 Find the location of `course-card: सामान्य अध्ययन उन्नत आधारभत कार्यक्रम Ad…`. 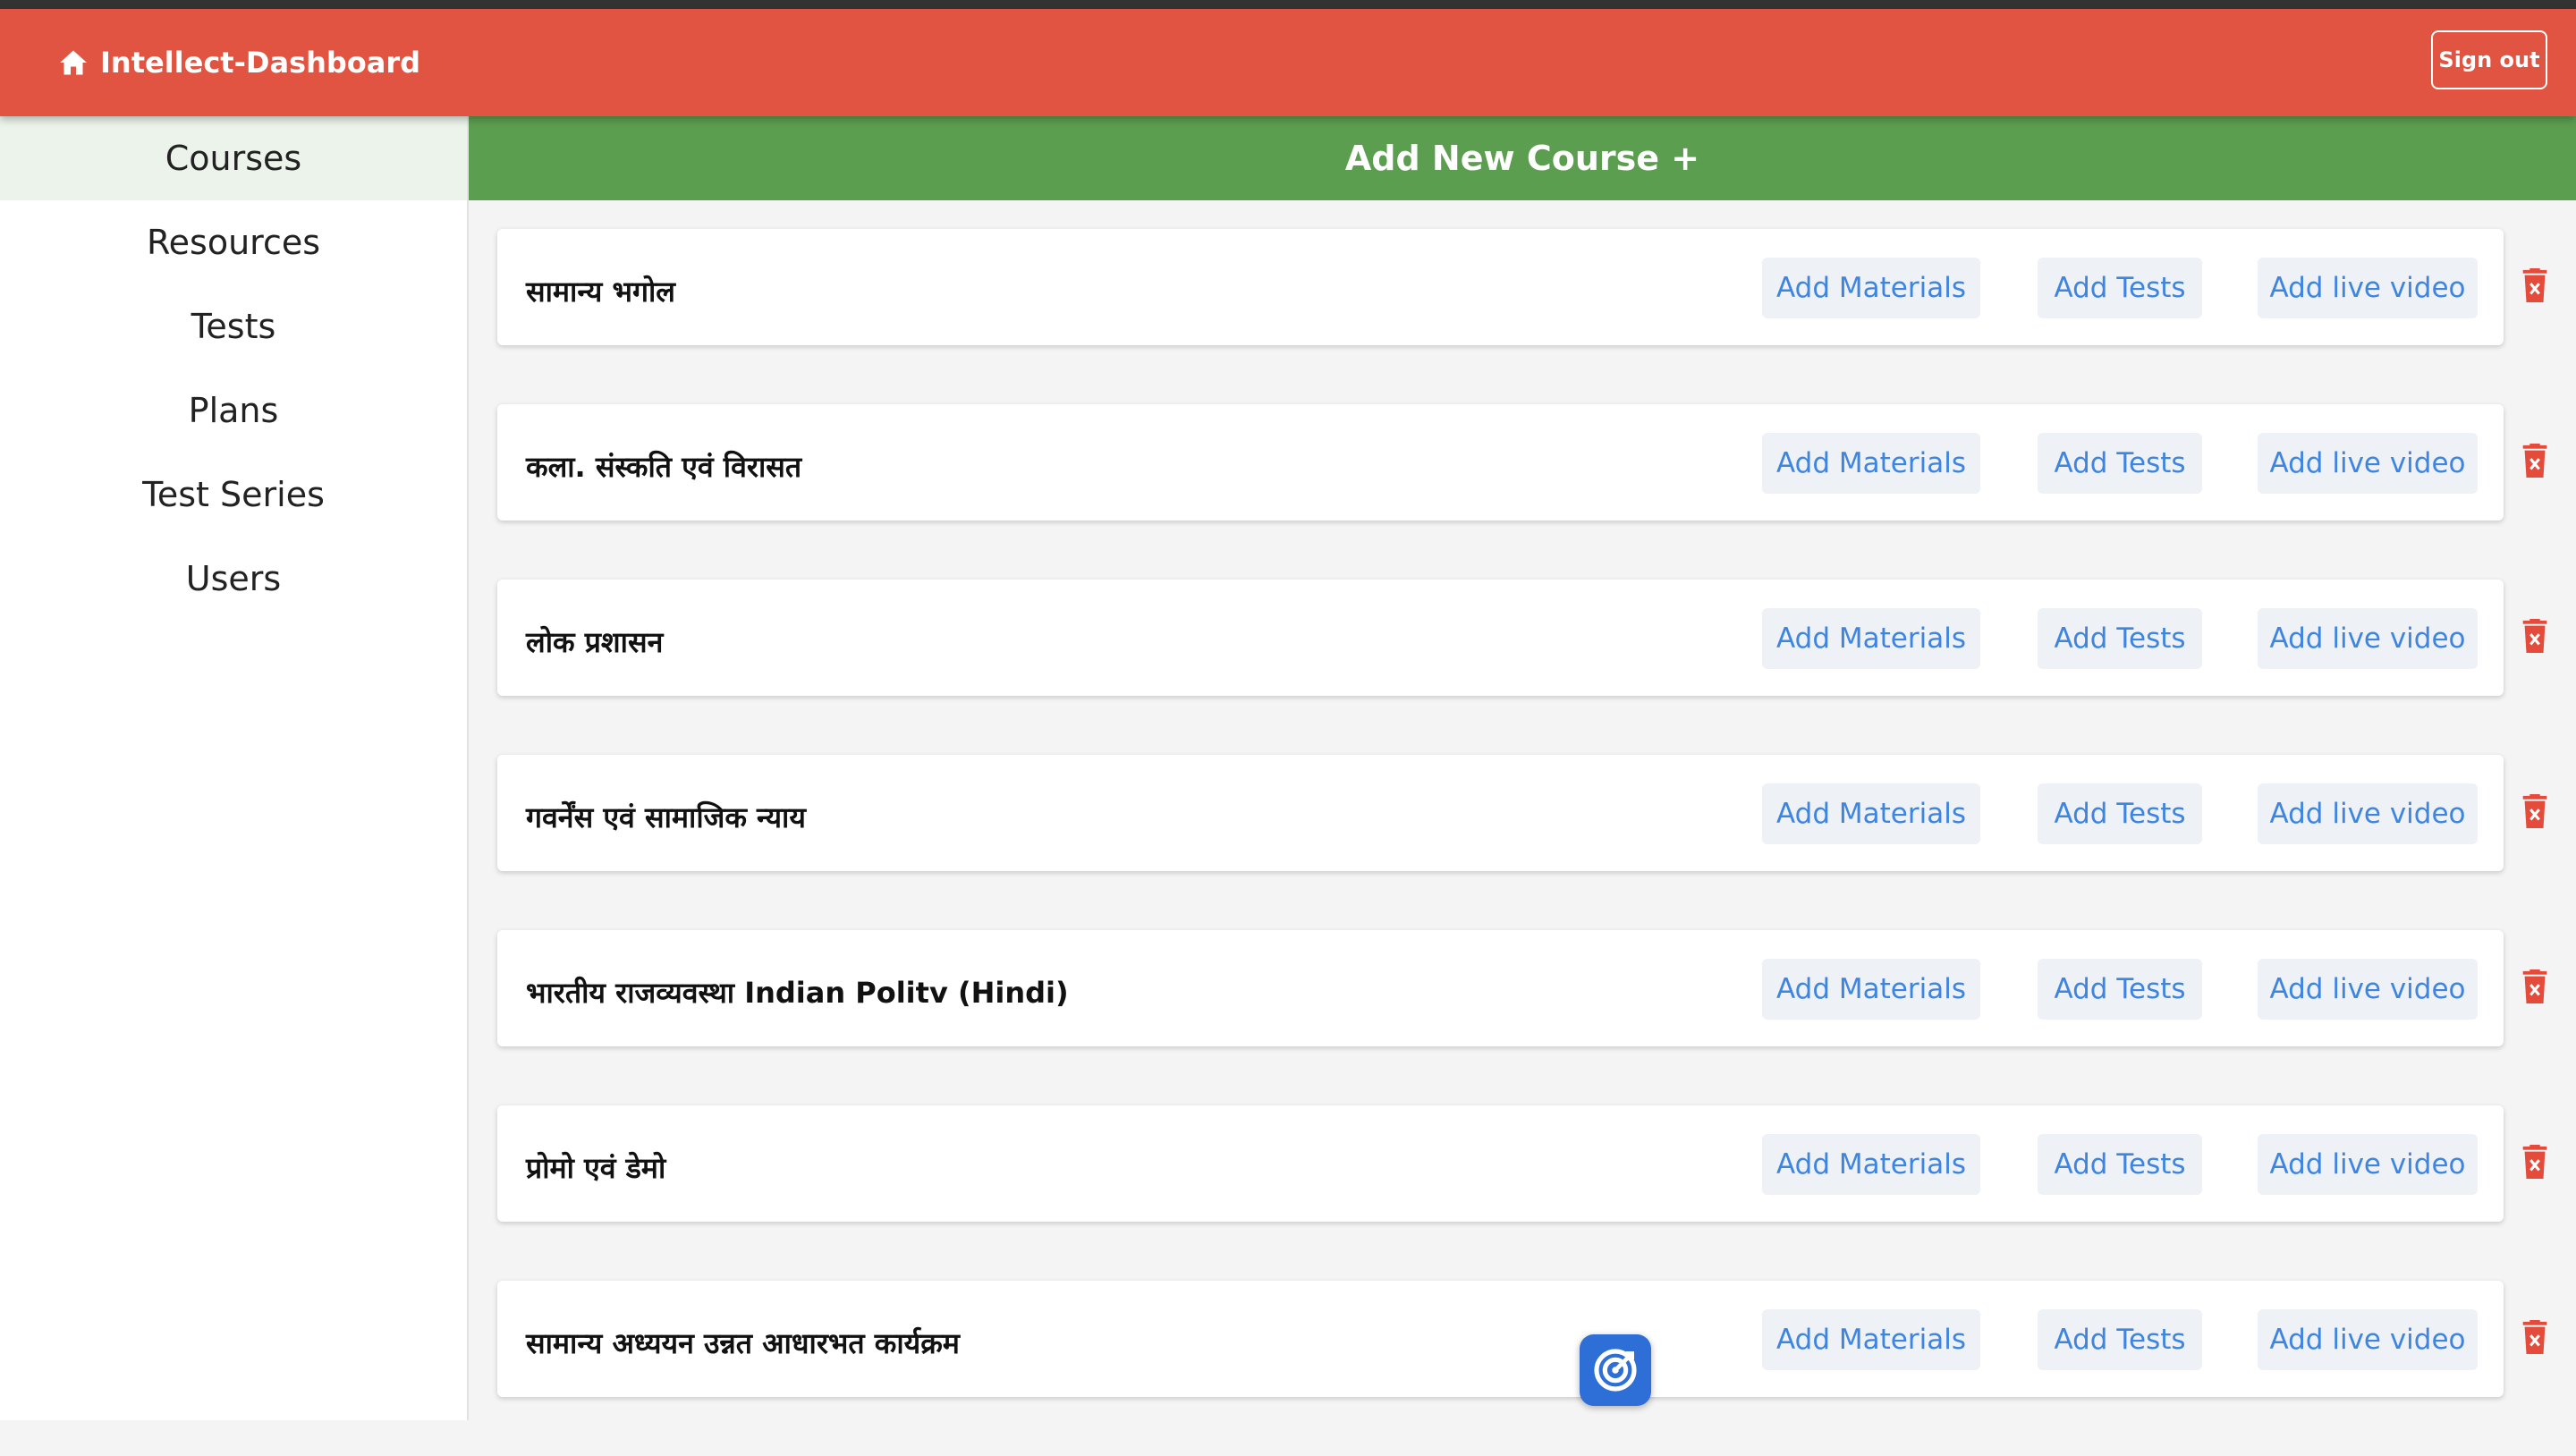

course-card: सामान्य अध्ययन उन्नत आधारभत कार्यक्रम Ad… is located at coordinates (1500, 1339).